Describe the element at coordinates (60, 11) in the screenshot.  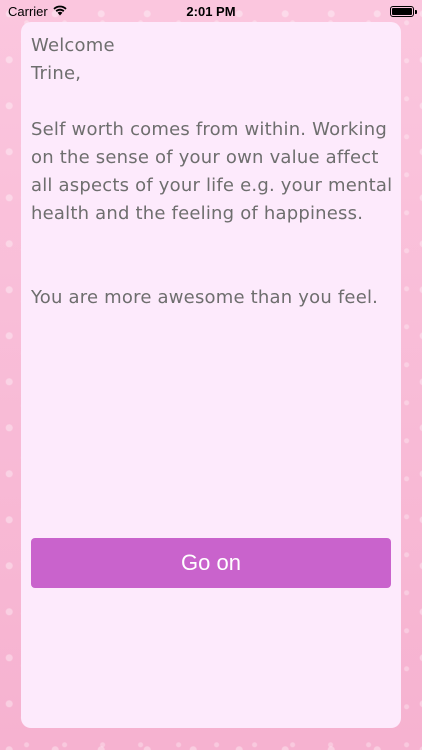
I see `wifi-icon` at that location.